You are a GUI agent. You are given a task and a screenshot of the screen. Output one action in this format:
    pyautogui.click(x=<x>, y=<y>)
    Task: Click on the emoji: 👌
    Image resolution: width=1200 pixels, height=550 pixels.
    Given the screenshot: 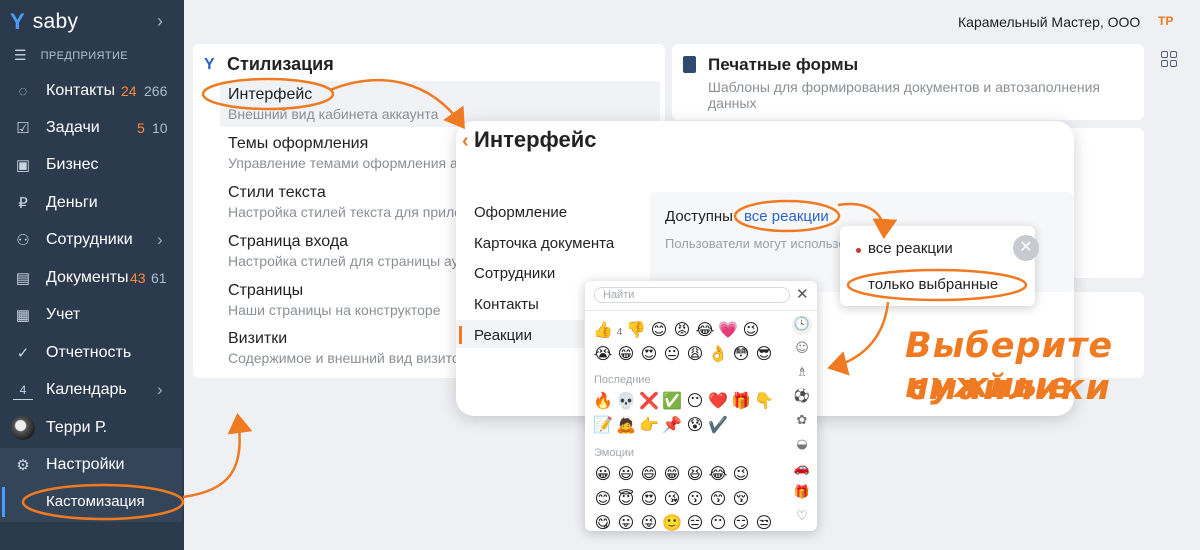 What is the action you would take?
    pyautogui.click(x=718, y=353)
    